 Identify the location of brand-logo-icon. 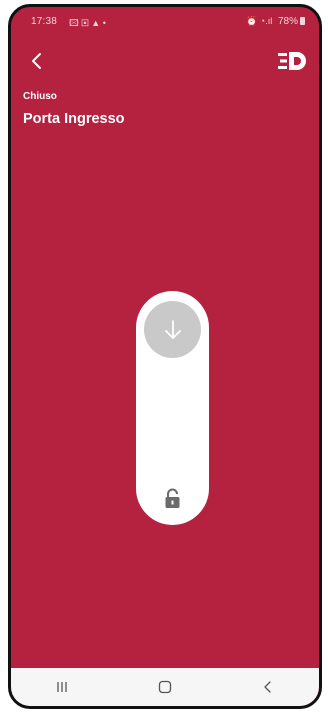
(294, 61).